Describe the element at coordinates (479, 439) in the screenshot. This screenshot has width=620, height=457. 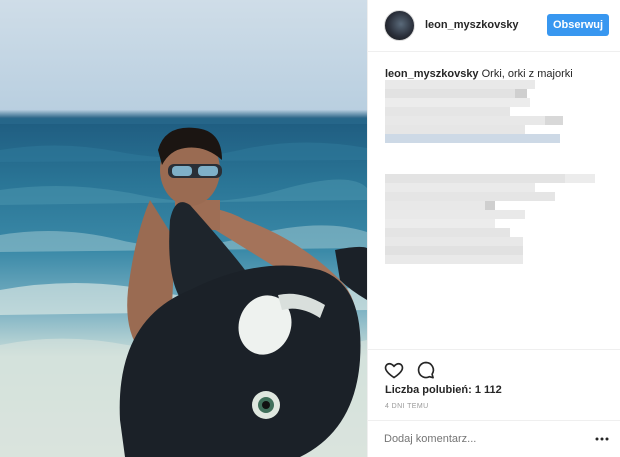
I see `comment-input` at that location.